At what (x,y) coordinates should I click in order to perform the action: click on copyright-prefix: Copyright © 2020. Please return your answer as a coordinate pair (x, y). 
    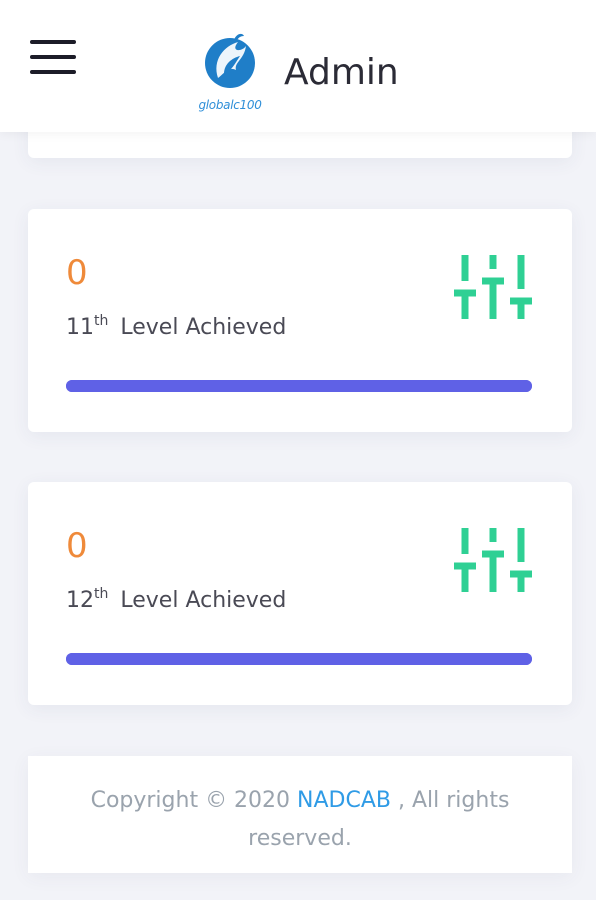
    Looking at the image, I should click on (194, 800).